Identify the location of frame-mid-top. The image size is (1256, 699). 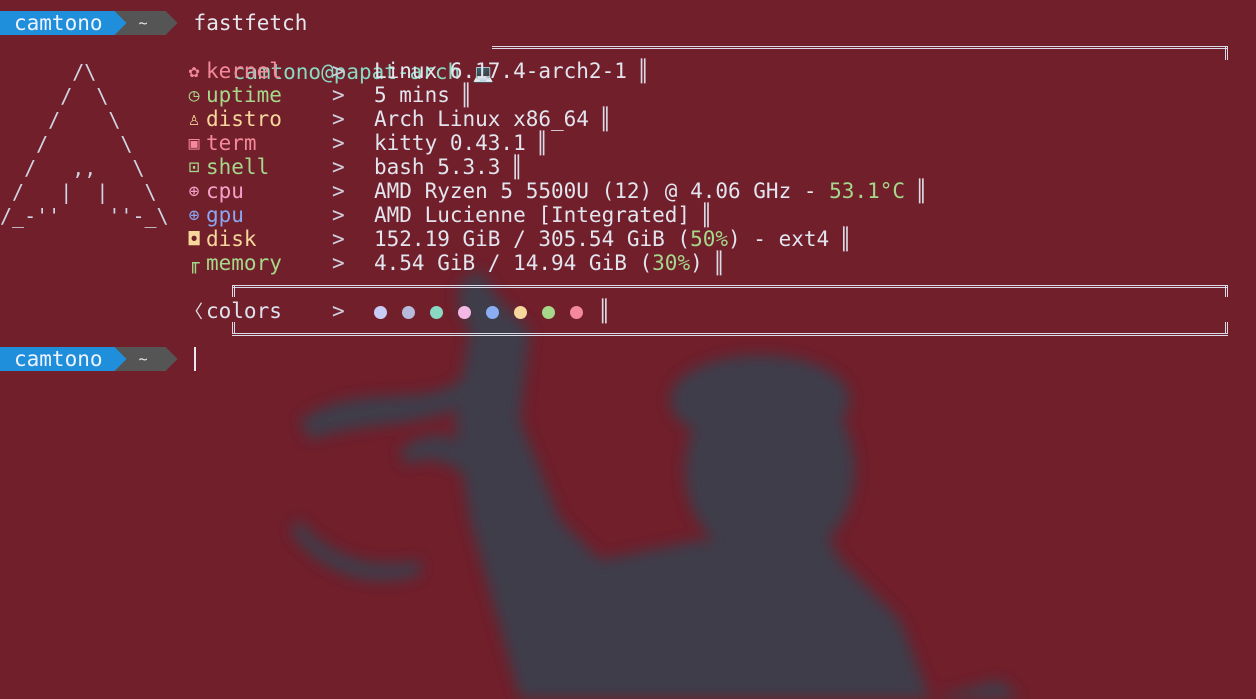
(730, 286).